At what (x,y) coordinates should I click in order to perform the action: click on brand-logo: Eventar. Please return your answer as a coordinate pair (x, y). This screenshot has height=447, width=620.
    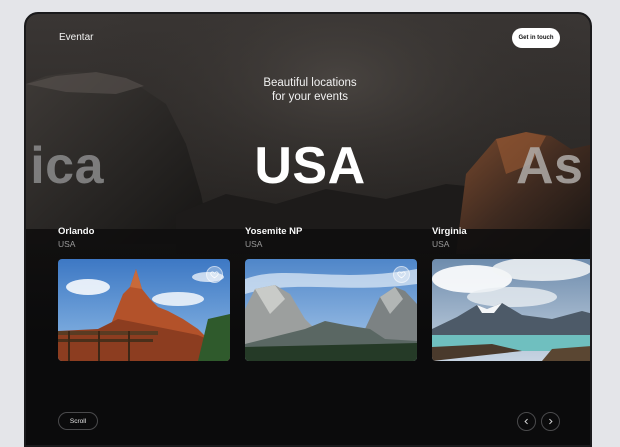
    Looking at the image, I should click on (76, 37).